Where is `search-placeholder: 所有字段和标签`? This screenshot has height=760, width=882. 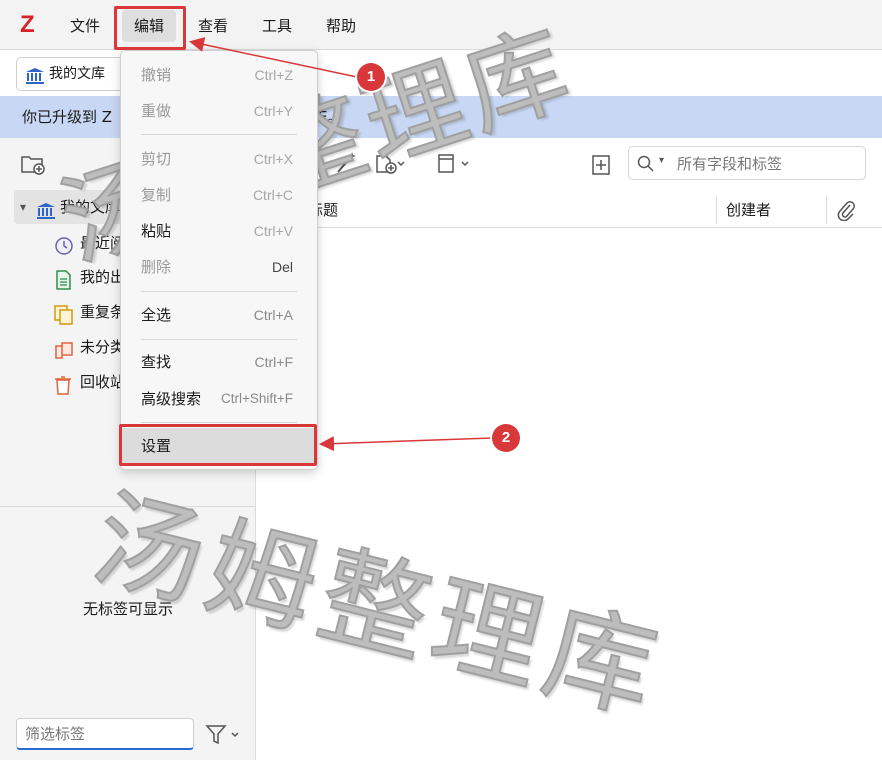 search-placeholder: 所有字段和标签 is located at coordinates (730, 164).